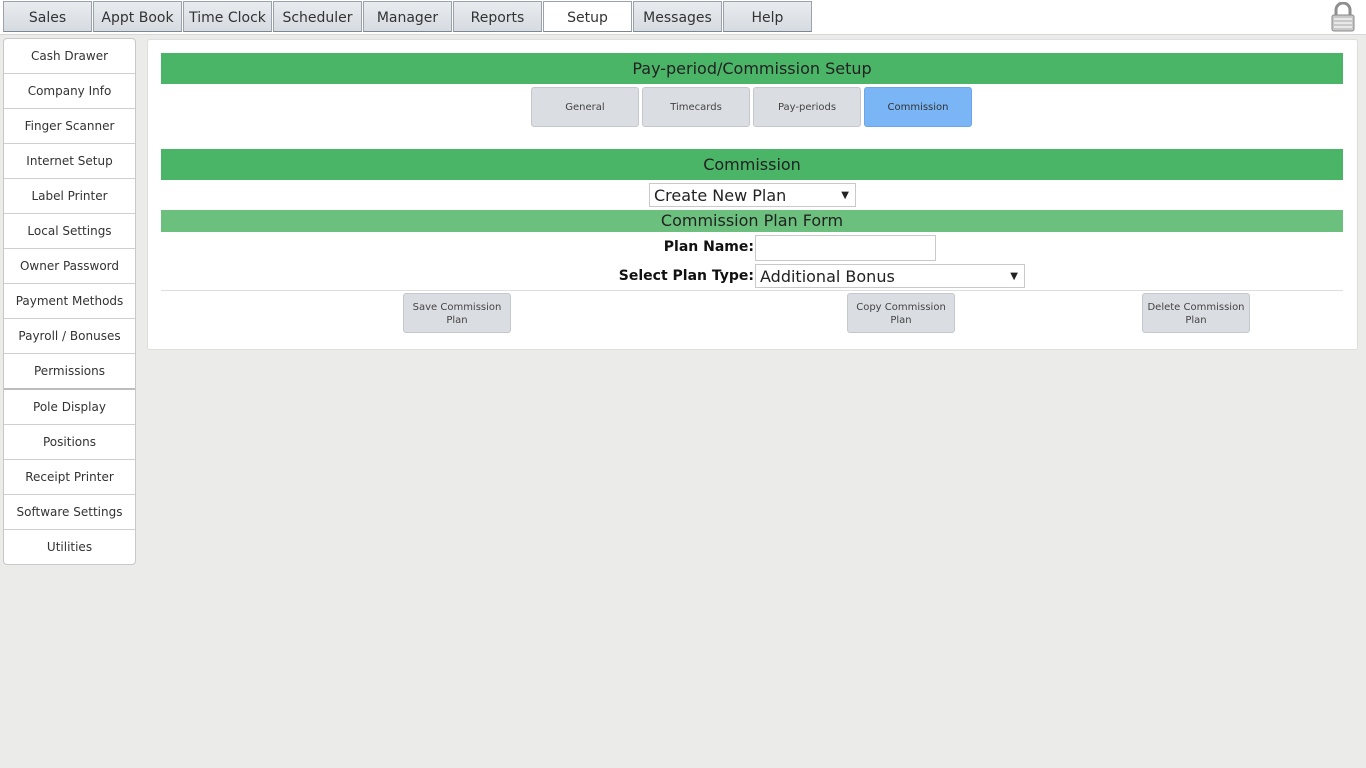 The width and height of the screenshot is (1366, 768). I want to click on page-title: Pay-period/Commission Setup, so click(752, 68).